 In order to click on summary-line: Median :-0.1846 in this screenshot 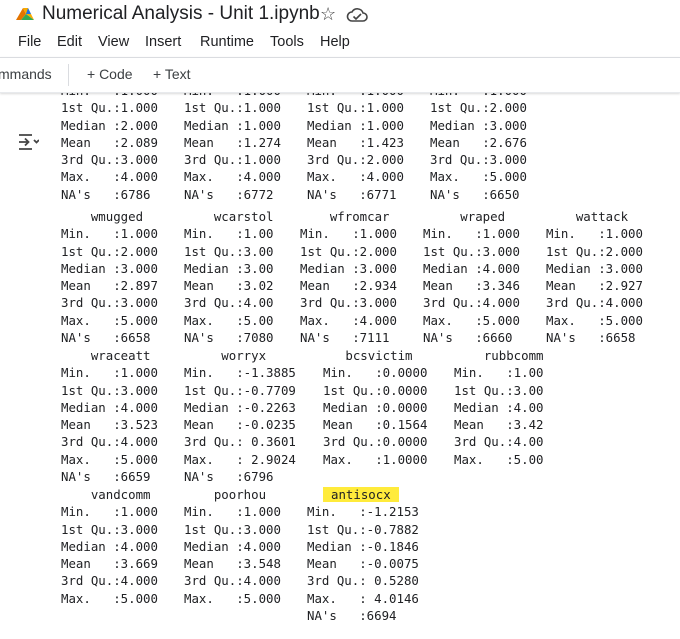, I will do `click(363, 546)`.